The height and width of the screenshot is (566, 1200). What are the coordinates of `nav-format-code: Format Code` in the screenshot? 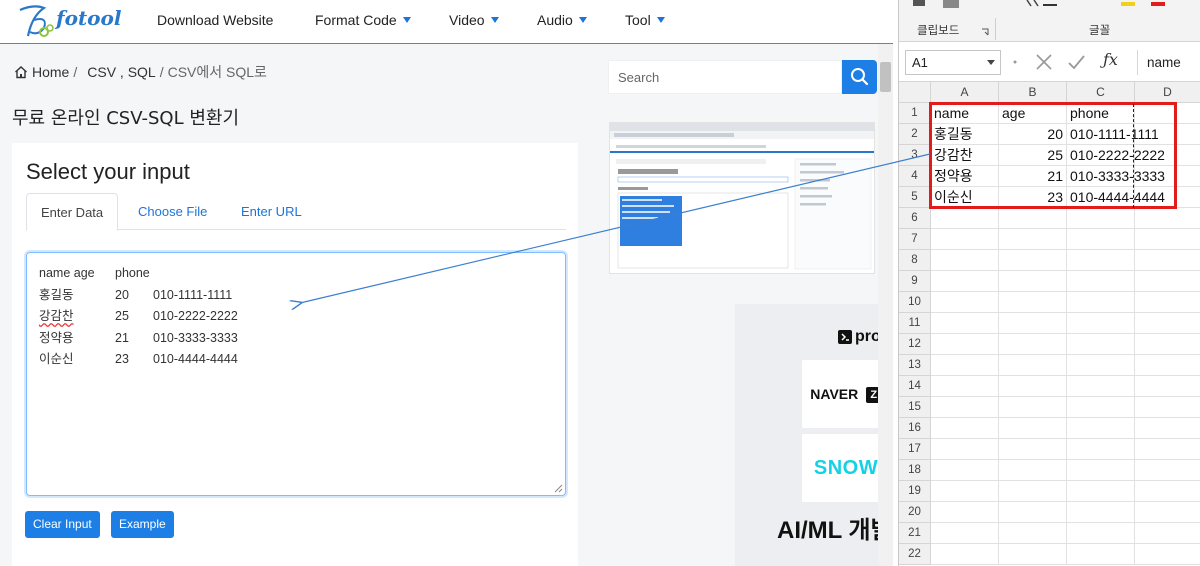 It's located at (363, 20).